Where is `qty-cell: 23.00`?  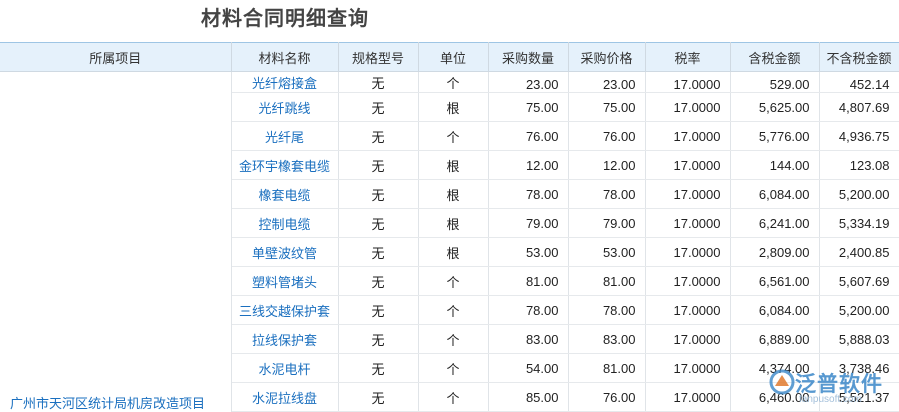
qty-cell: 23.00 is located at coordinates (528, 82).